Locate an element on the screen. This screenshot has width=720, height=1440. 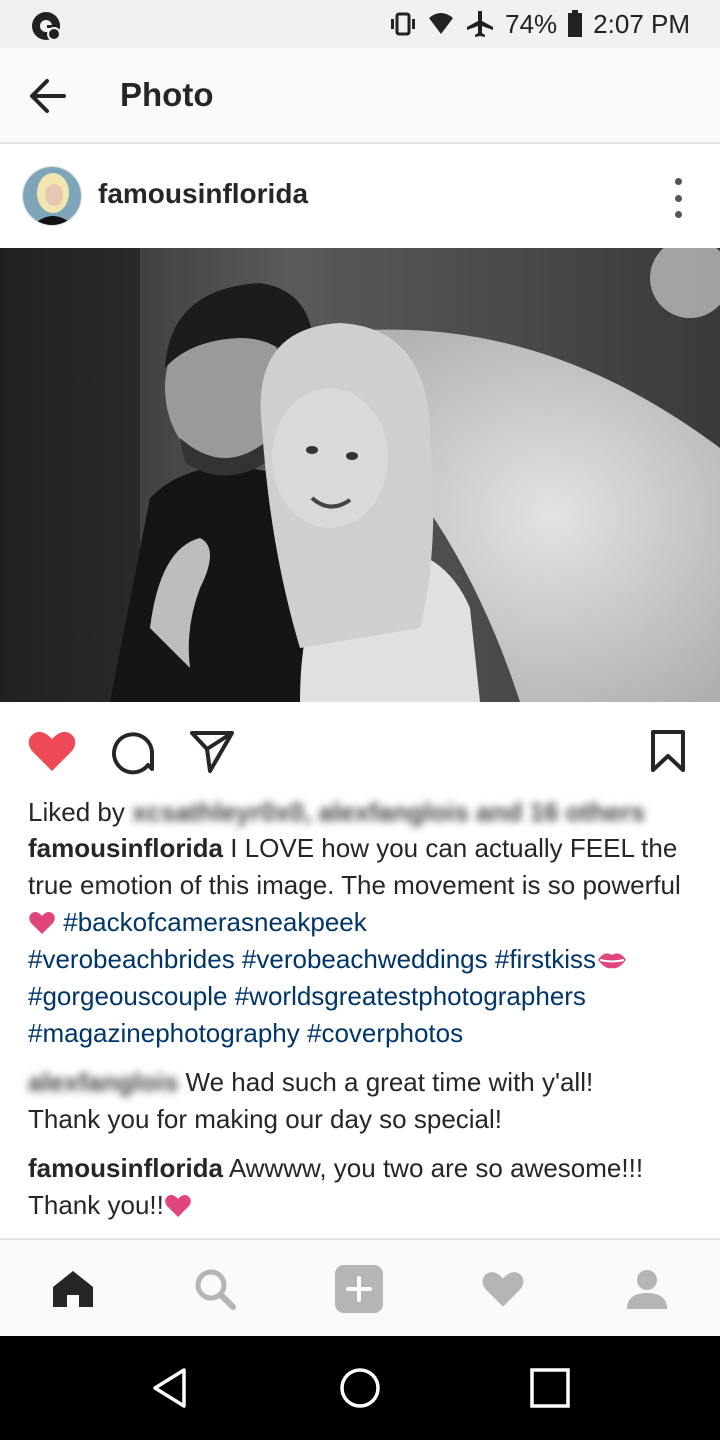
more-options-button is located at coordinates (678, 198).